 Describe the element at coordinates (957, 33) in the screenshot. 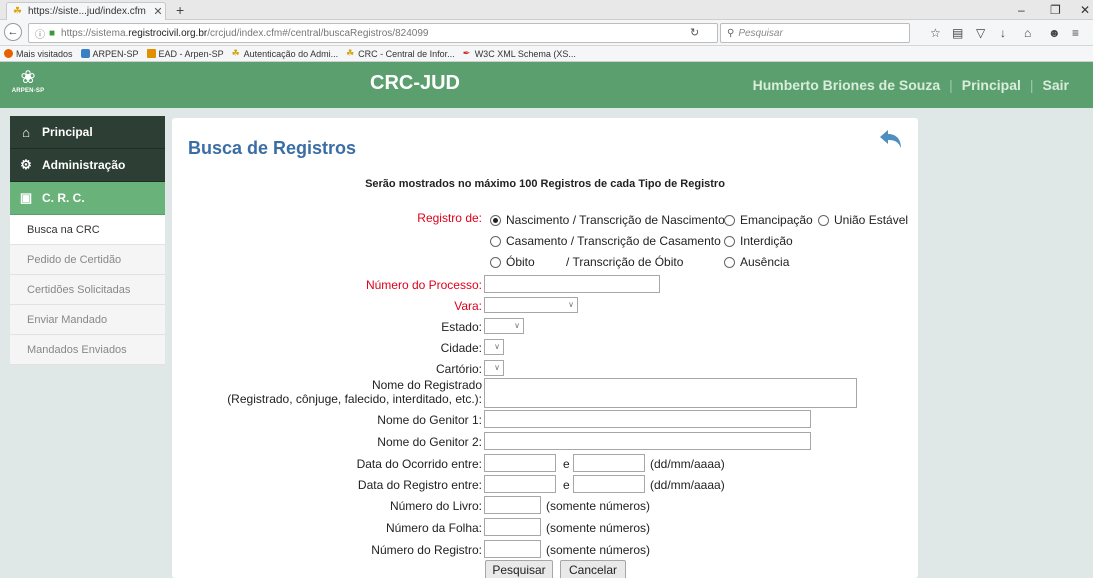

I see `reader-list-icon: ▤` at that location.